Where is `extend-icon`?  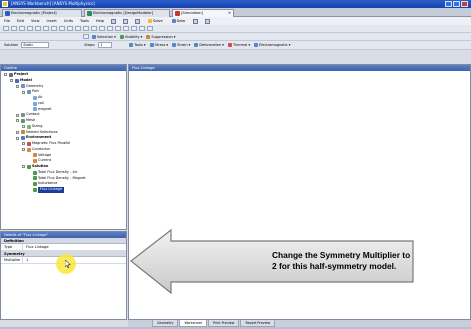 extend-icon is located at coordinates (86, 28).